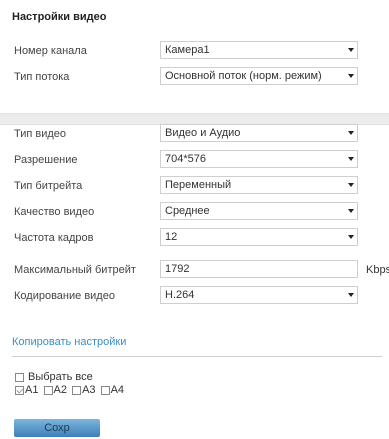 The width and height of the screenshot is (389, 439). I want to click on frame-rate-label: Частота кадров, so click(54, 238).